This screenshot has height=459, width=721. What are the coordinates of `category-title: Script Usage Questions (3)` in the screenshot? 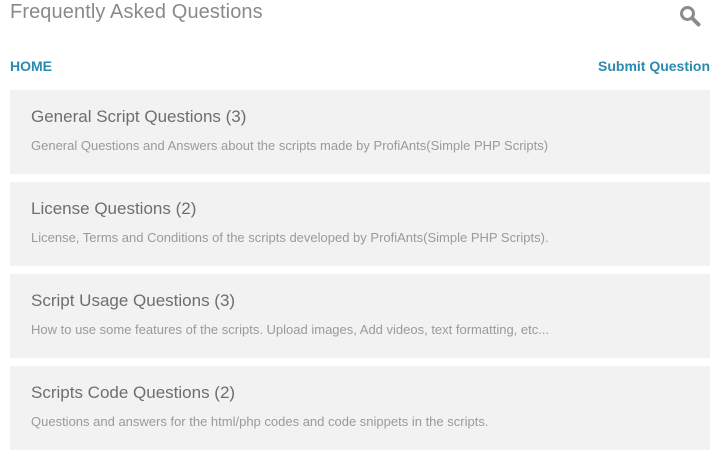 It's located at (360, 301).